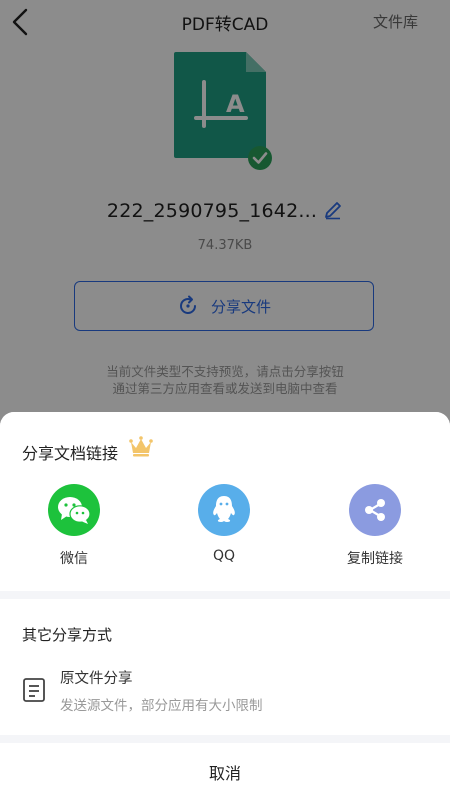 Image resolution: width=450 pixels, height=800 pixels. I want to click on share-qq-label: QQ, so click(224, 556).